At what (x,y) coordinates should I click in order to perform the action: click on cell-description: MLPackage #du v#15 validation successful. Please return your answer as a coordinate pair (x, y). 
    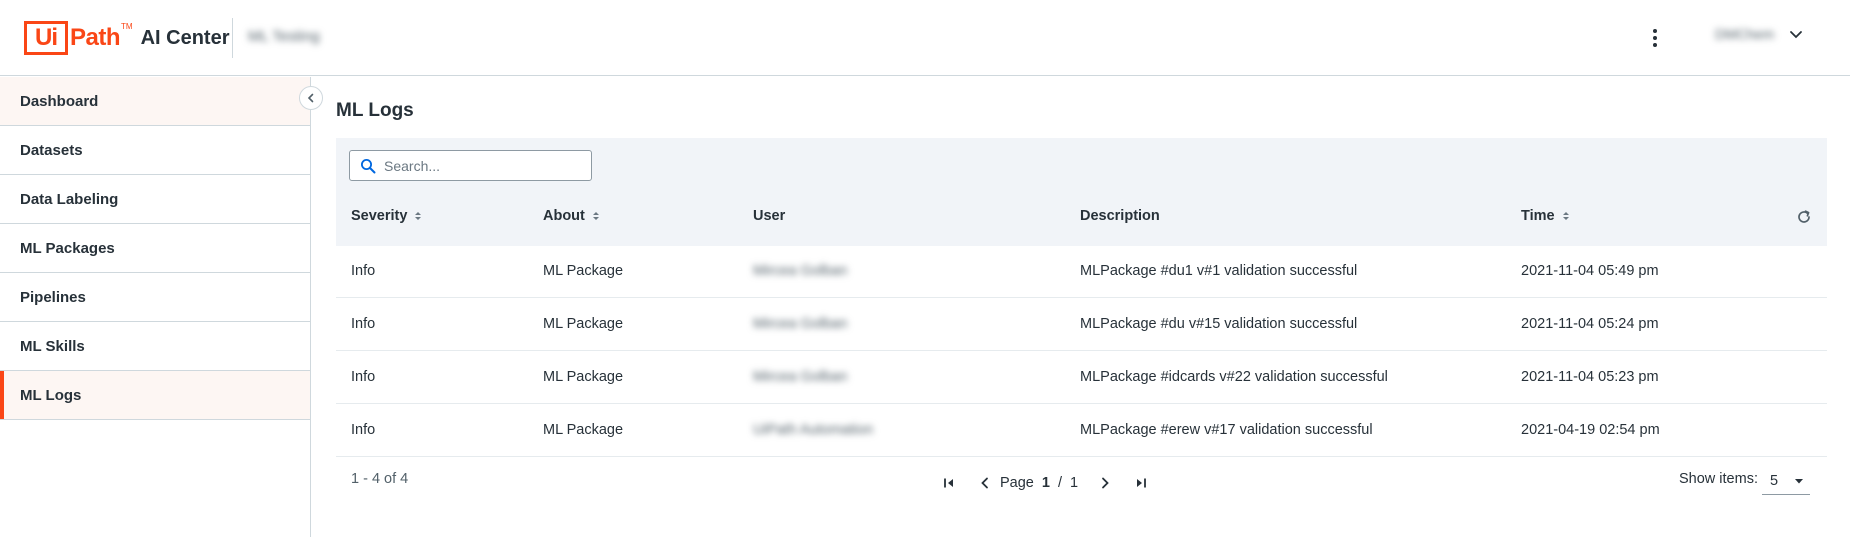
    Looking at the image, I should click on (1219, 324).